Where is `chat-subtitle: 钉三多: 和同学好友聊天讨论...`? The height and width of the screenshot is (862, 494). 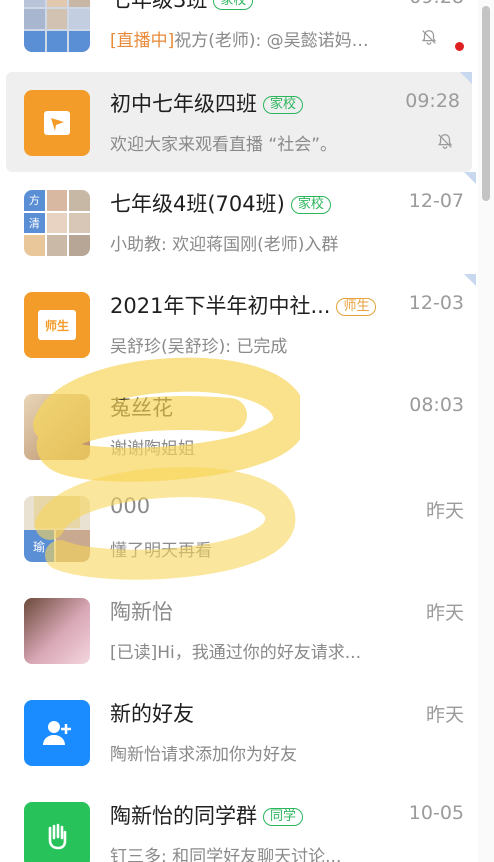
chat-subtitle: 钉三多: 和同学好友聊天讨论... is located at coordinates (226, 854).